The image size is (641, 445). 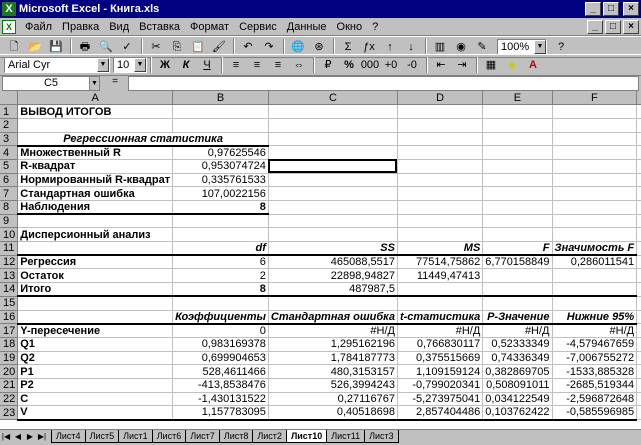 I want to click on cell-f12: 0,286011541, so click(x=595, y=262).